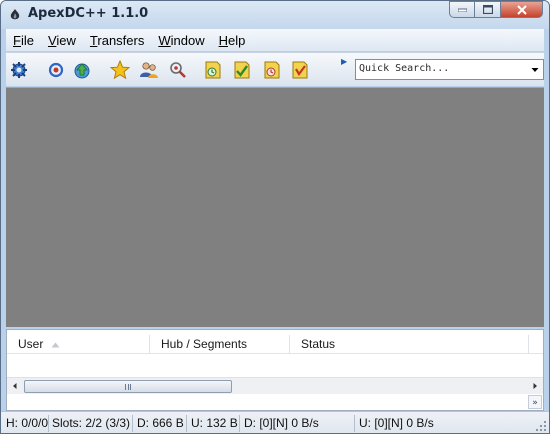 This screenshot has height=434, width=550. What do you see at coordinates (535, 402) in the screenshot?
I see `panel-expand-icon: »` at bounding box center [535, 402].